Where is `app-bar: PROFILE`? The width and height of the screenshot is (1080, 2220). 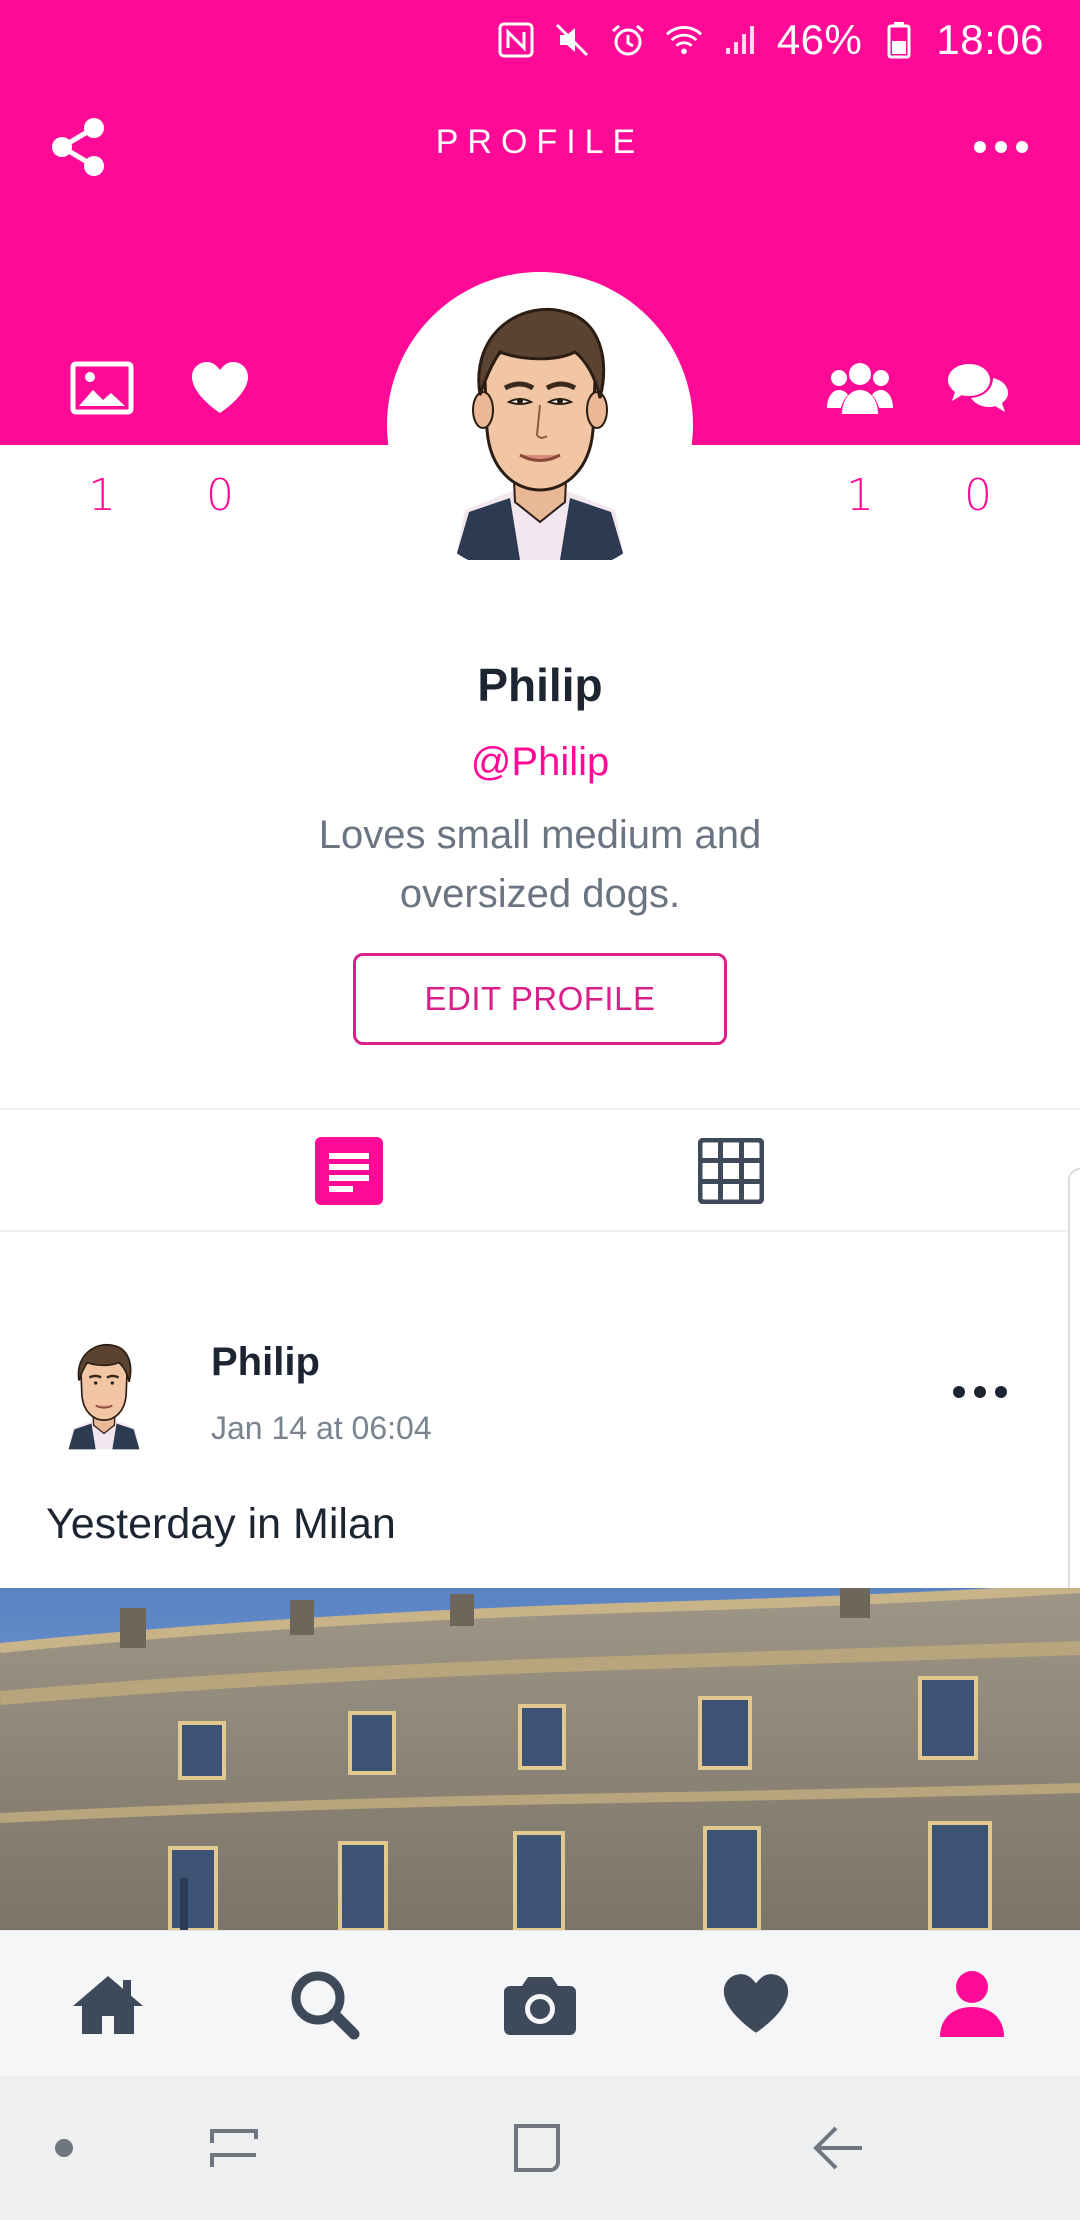
app-bar: PROFILE is located at coordinates (540, 142).